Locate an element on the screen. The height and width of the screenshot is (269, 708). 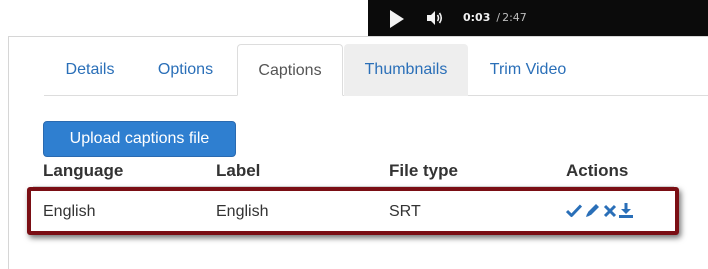
tab-options: Options is located at coordinates (185, 70).